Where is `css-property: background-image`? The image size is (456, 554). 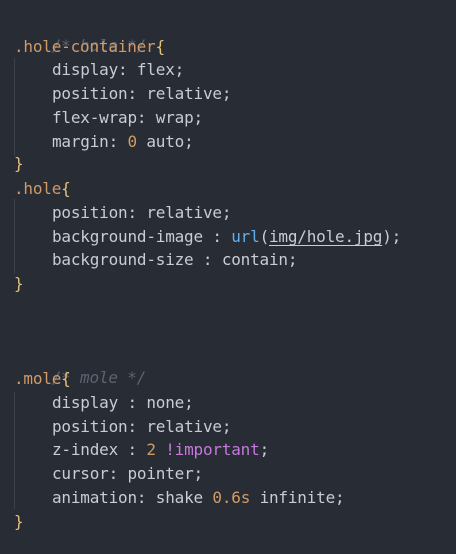 css-property: background-image is located at coordinates (127, 236).